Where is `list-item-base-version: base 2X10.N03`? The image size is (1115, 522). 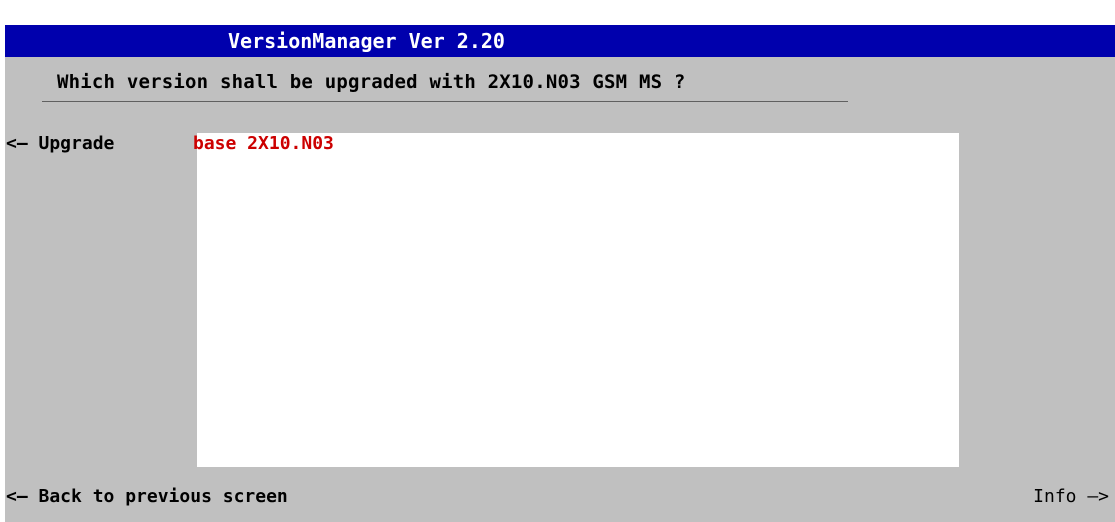
list-item-base-version: base 2X10.N03 is located at coordinates (263, 143).